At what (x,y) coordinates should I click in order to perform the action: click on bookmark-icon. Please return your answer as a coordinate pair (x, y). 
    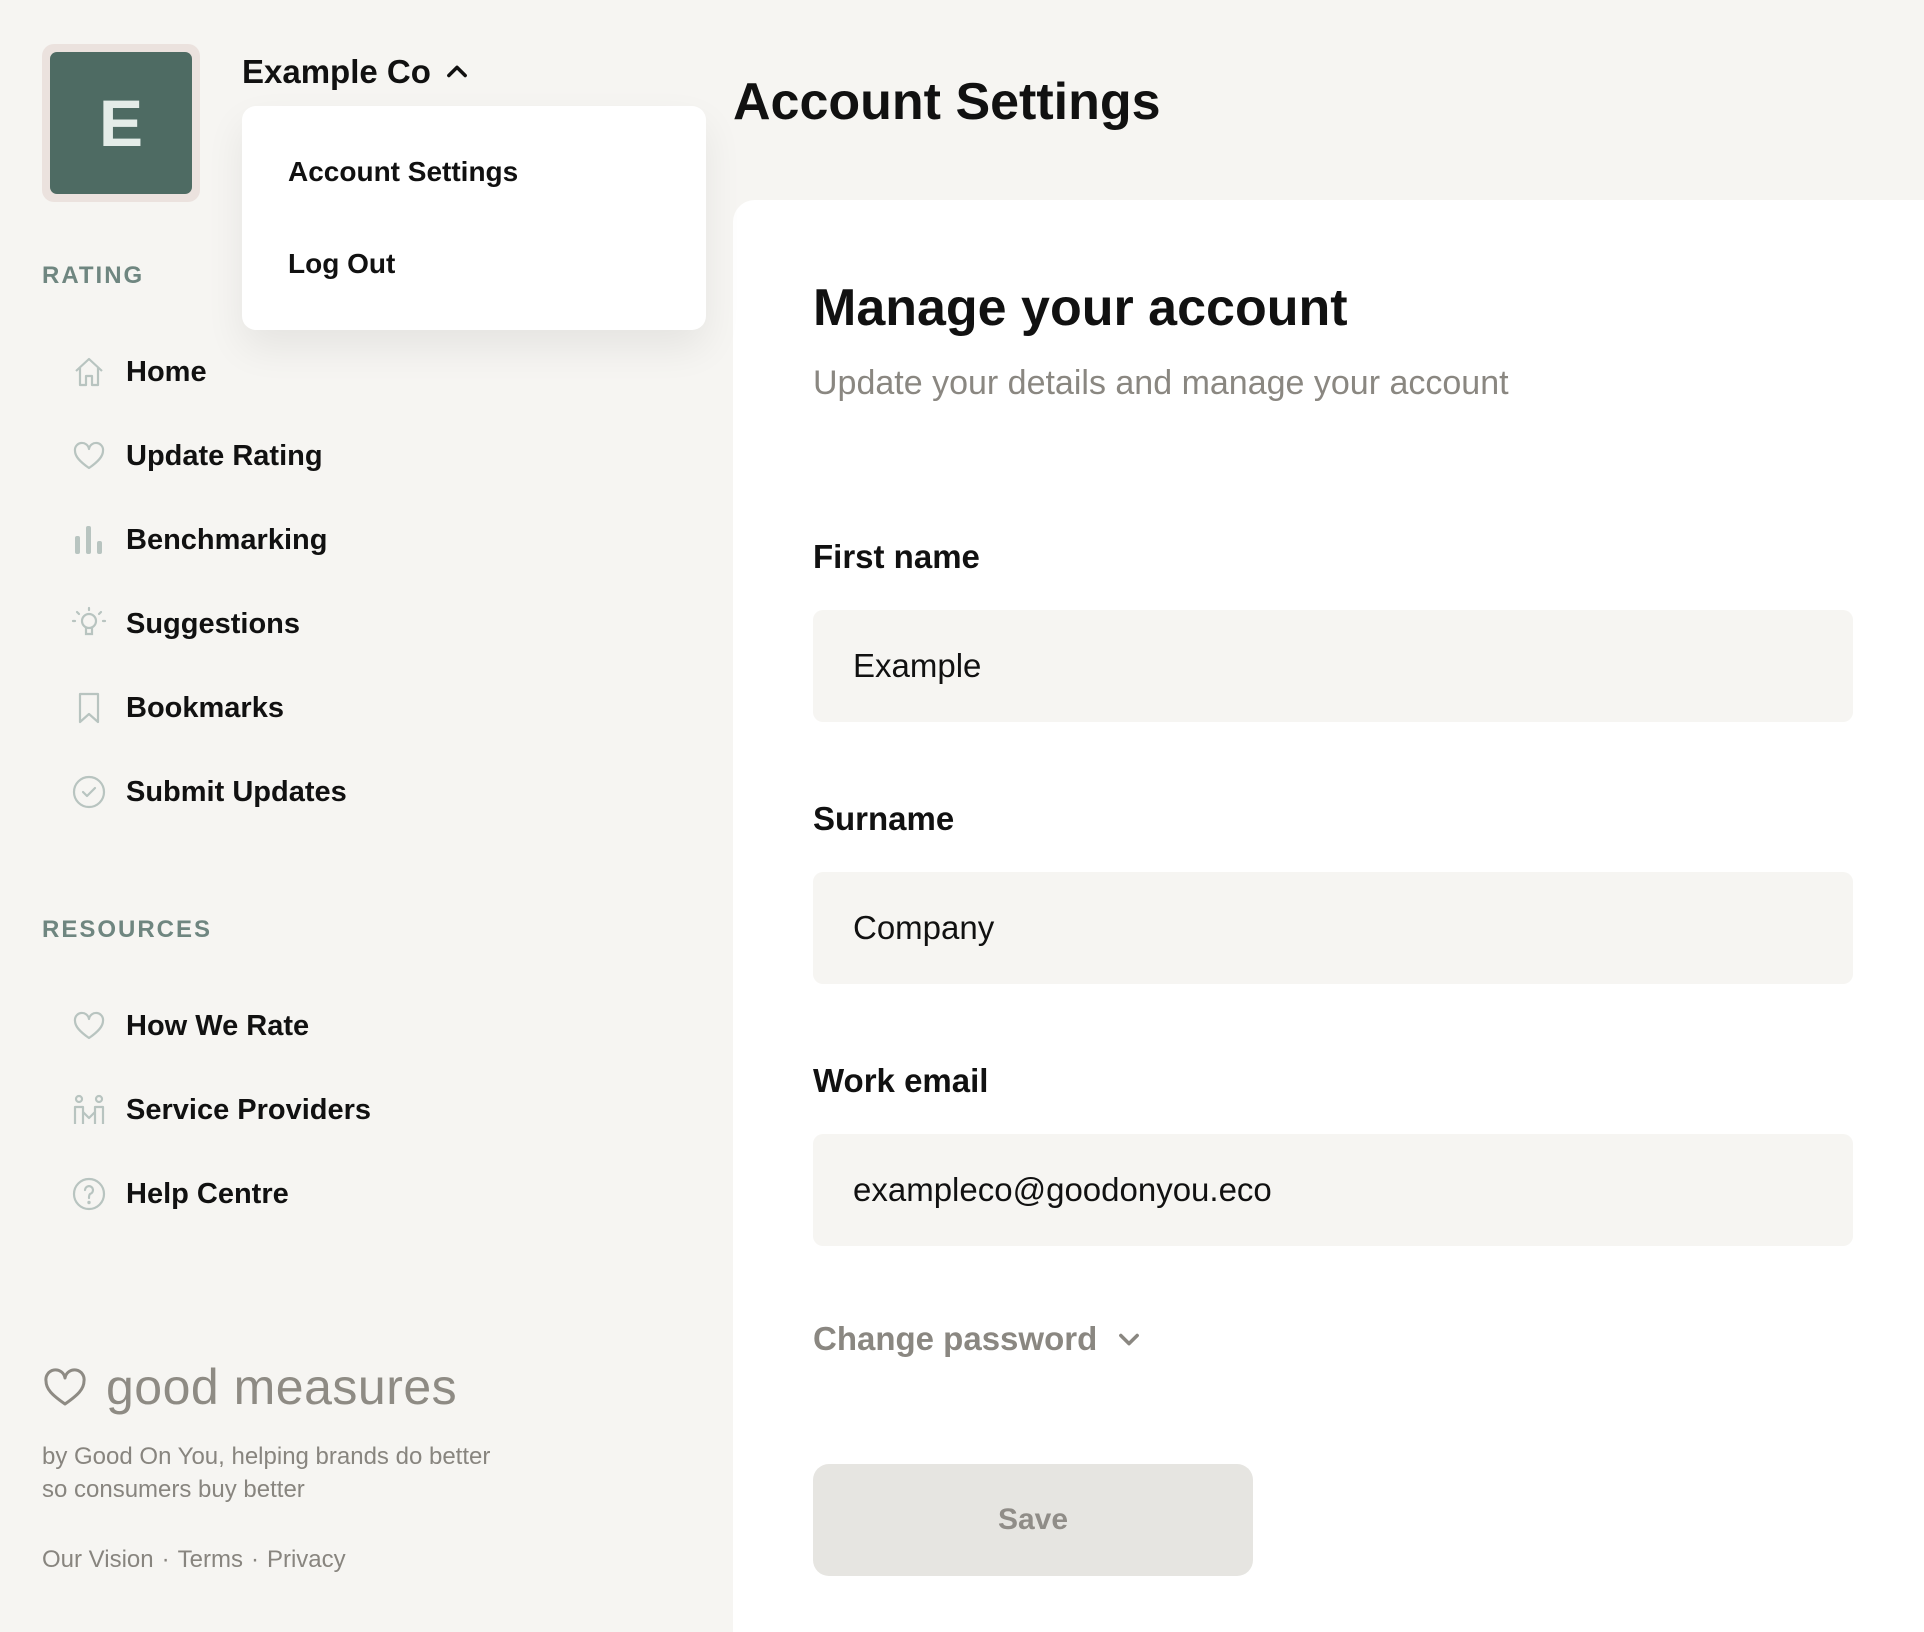
    Looking at the image, I should click on (89, 708).